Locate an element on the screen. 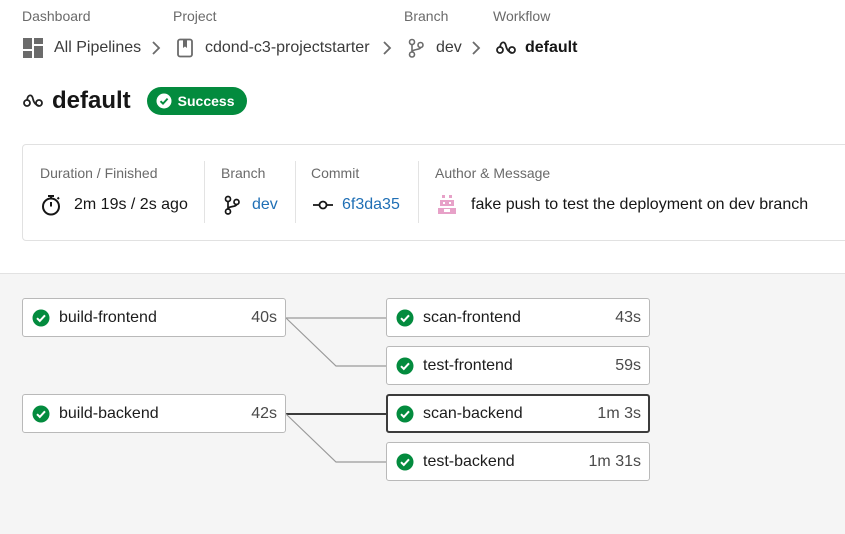  breadcrumb-all-pipelines: All Pipelines is located at coordinates (81, 48).